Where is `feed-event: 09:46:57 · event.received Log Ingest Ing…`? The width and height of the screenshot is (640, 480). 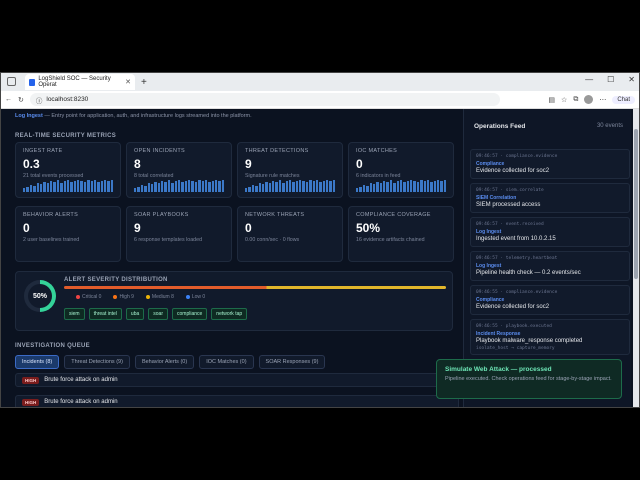 feed-event: 09:46:57 · event.received Log Ingest Ing… is located at coordinates (550, 232).